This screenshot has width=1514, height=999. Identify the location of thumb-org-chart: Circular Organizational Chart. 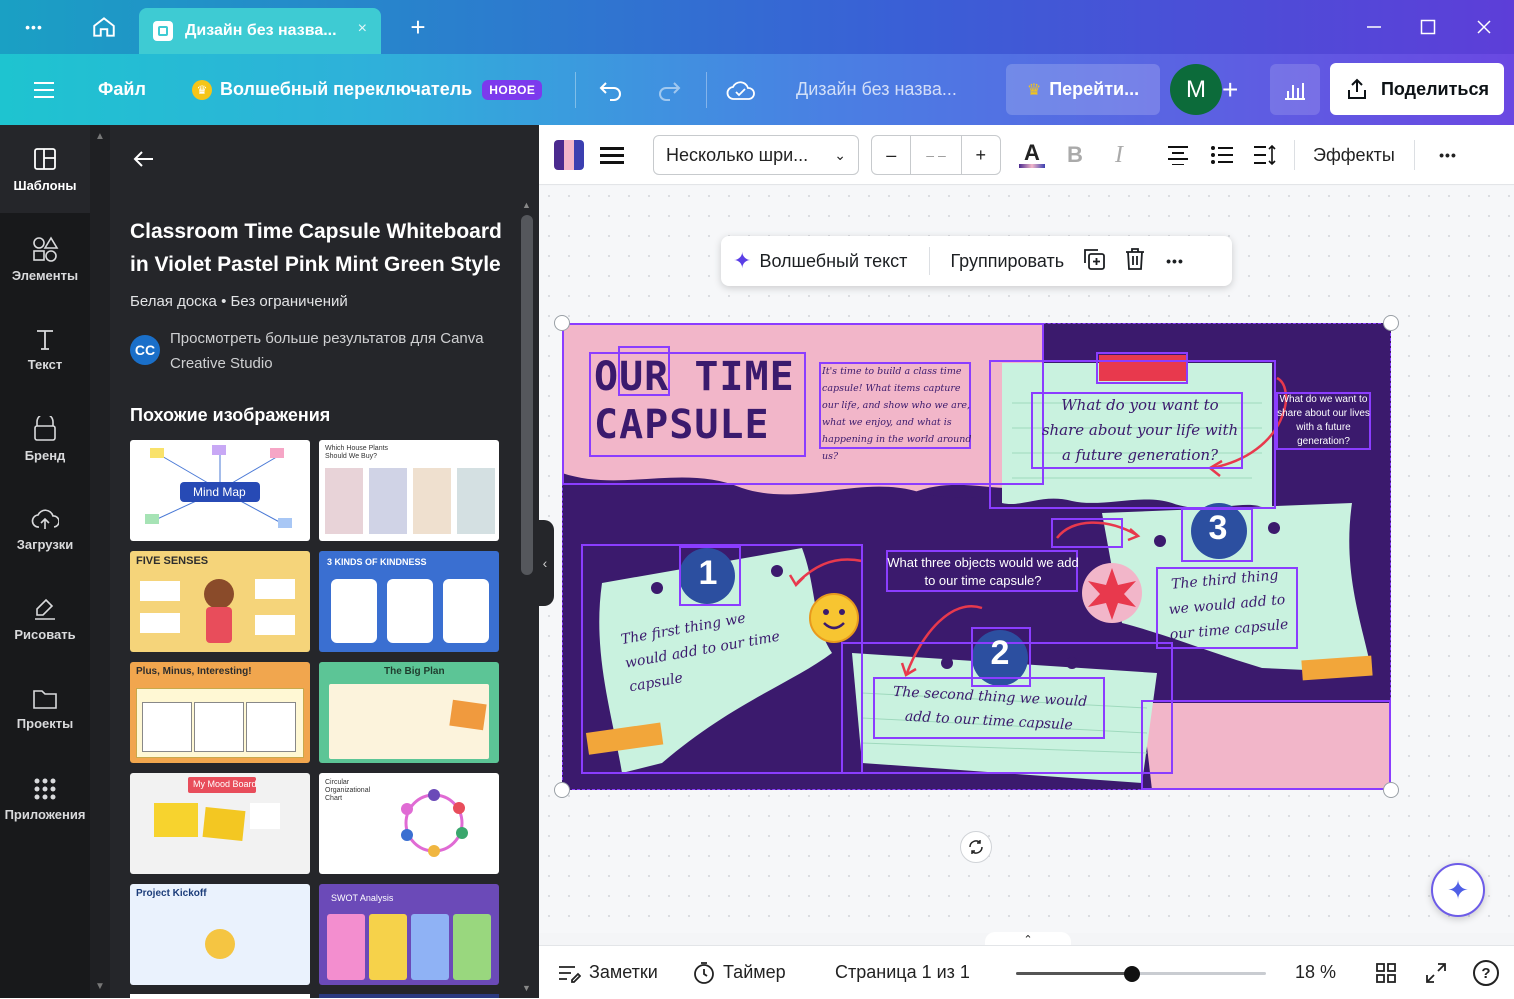
(409, 823).